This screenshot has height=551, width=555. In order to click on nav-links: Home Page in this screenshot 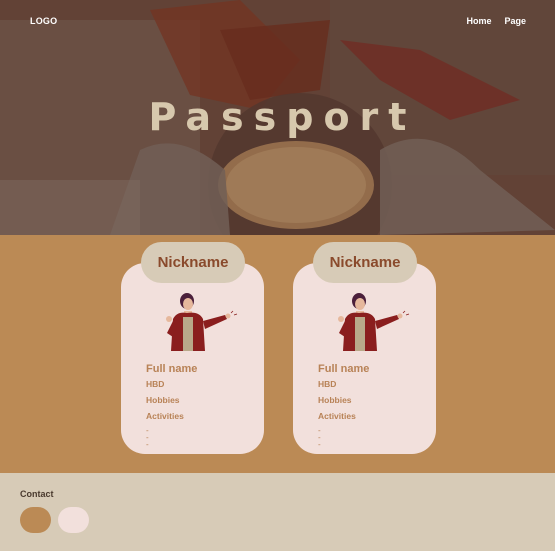, I will do `click(496, 21)`.